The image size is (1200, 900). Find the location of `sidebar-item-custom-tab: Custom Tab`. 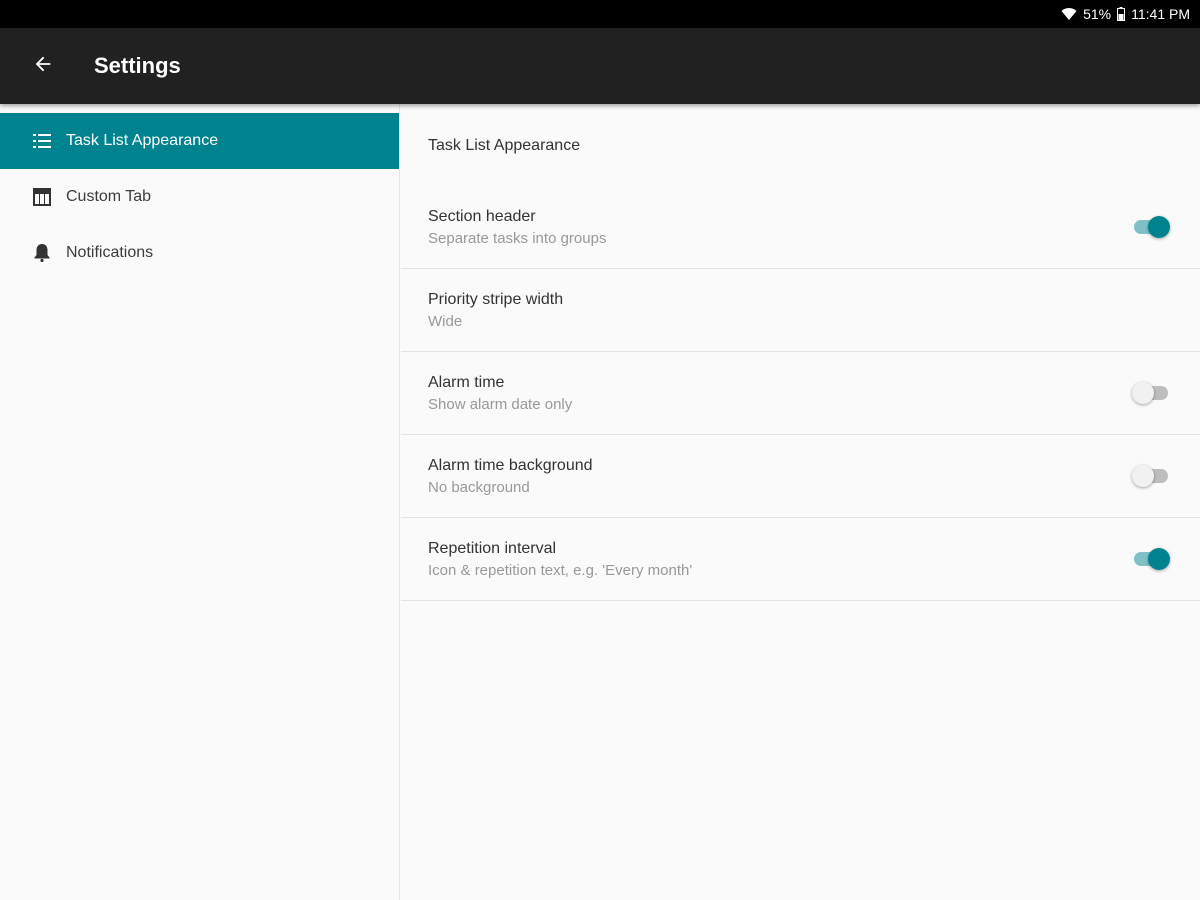

sidebar-item-custom-tab: Custom Tab is located at coordinates (199, 197).